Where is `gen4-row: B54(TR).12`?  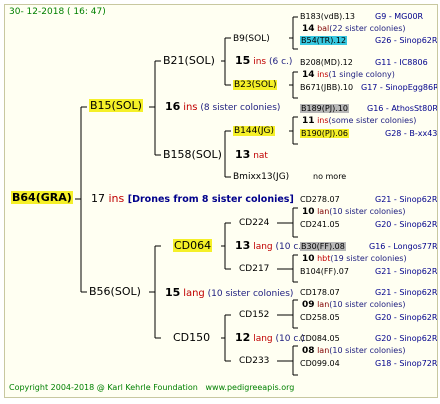 gen4-row: B54(TR).12 is located at coordinates (324, 41).